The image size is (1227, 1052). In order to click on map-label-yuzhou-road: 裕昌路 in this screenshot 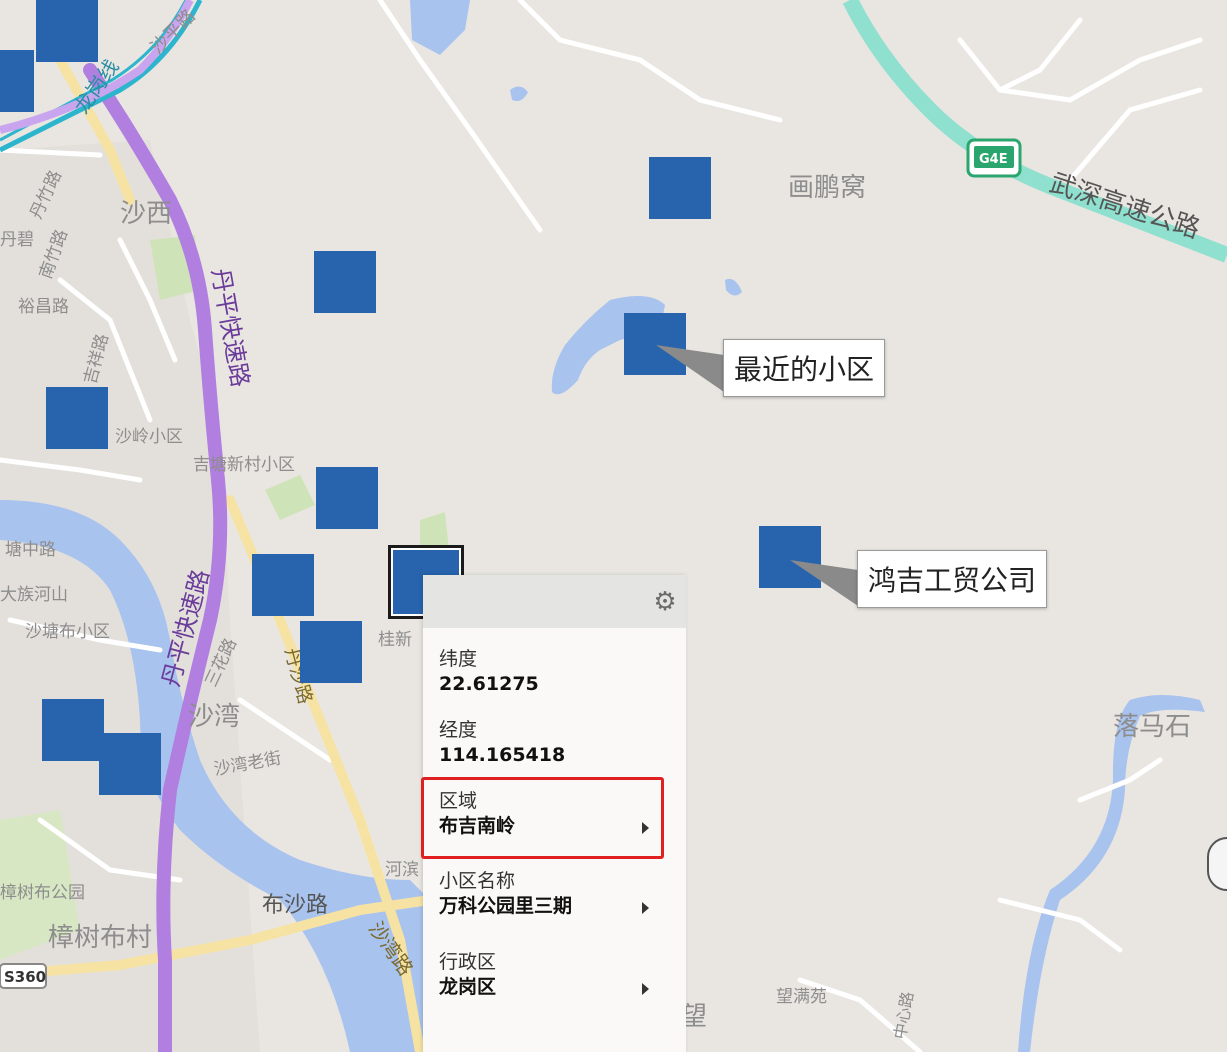, I will do `click(43, 307)`.